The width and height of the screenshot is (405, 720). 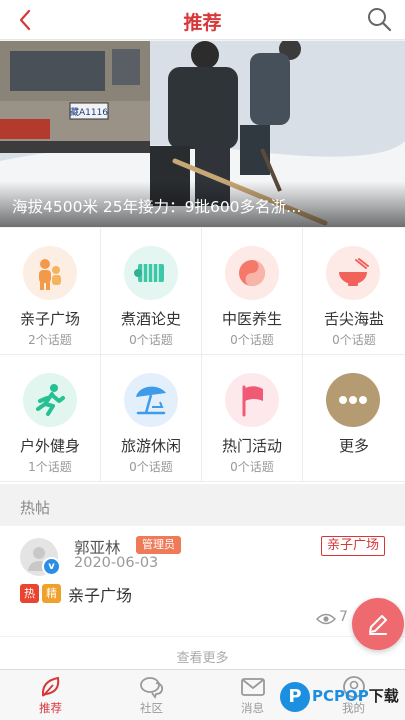 I want to click on view-count: 7, so click(x=343, y=617).